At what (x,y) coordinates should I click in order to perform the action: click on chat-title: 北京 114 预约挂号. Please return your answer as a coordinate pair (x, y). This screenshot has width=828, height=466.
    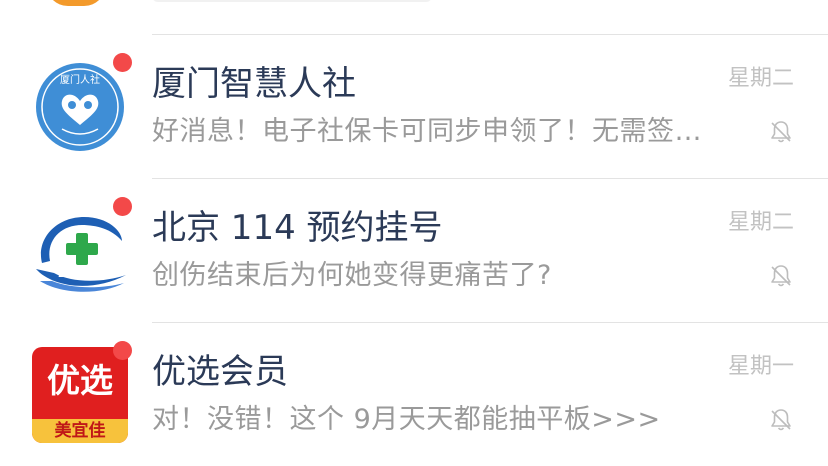
    Looking at the image, I should click on (297, 228).